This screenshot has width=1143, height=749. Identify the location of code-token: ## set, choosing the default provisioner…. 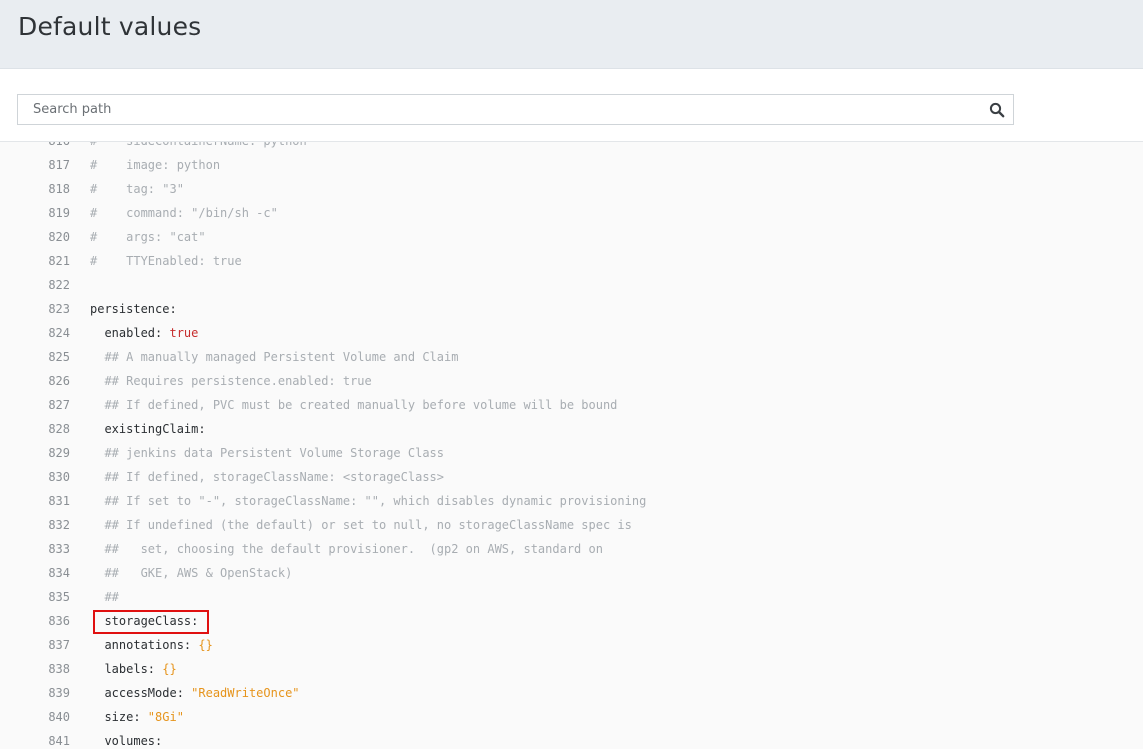
(346, 549).